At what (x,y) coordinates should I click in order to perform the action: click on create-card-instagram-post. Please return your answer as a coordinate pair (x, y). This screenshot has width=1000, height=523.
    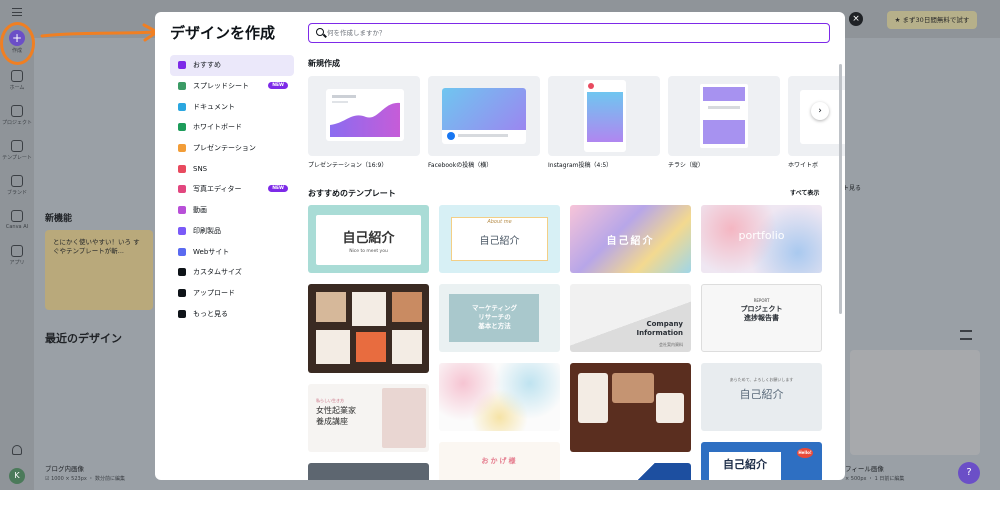
    Looking at the image, I should click on (604, 116).